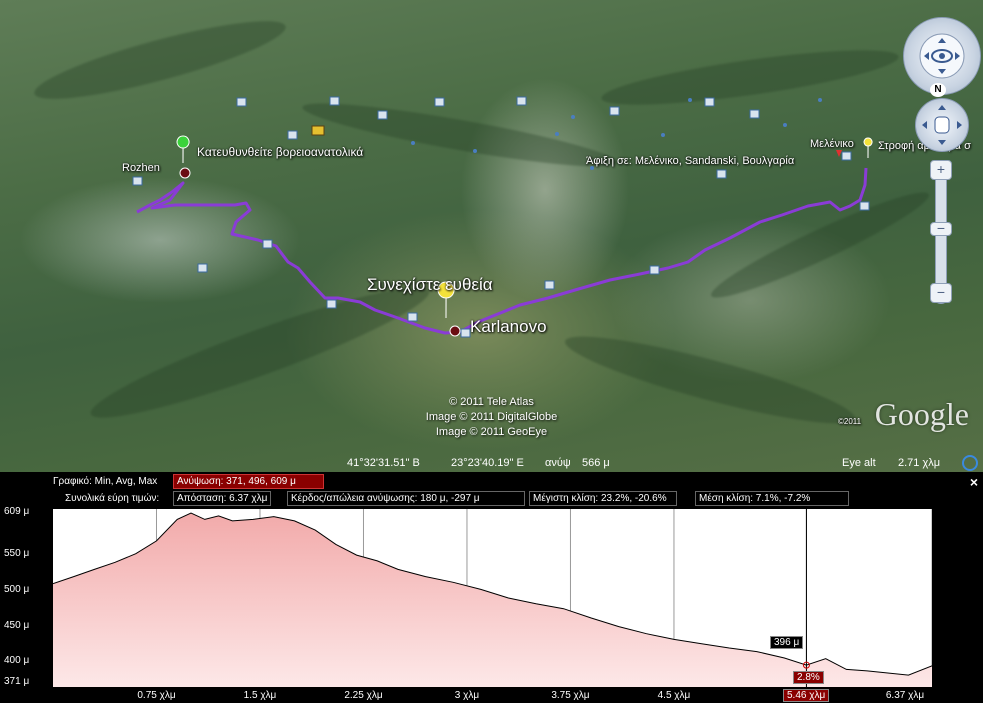 Image resolution: width=983 pixels, height=703 pixels. What do you see at coordinates (558, 463) in the screenshot?
I see `elevation-label: ανύψ` at bounding box center [558, 463].